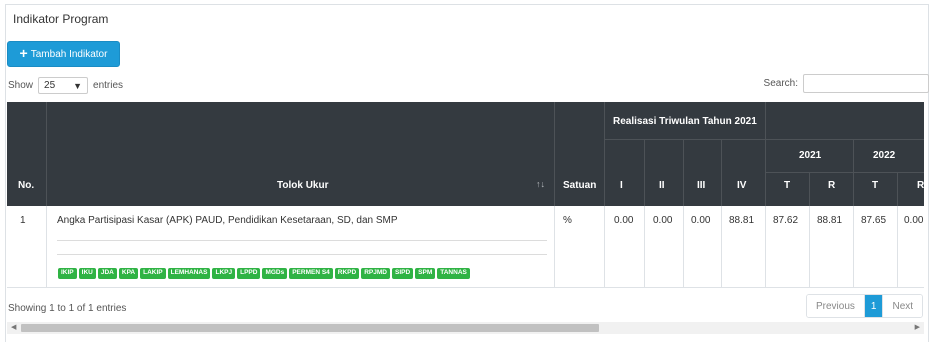 Image resolution: width=929 pixels, height=342 pixels. Describe the element at coordinates (107, 273) in the screenshot. I see `tag-badge: JDA` at that location.